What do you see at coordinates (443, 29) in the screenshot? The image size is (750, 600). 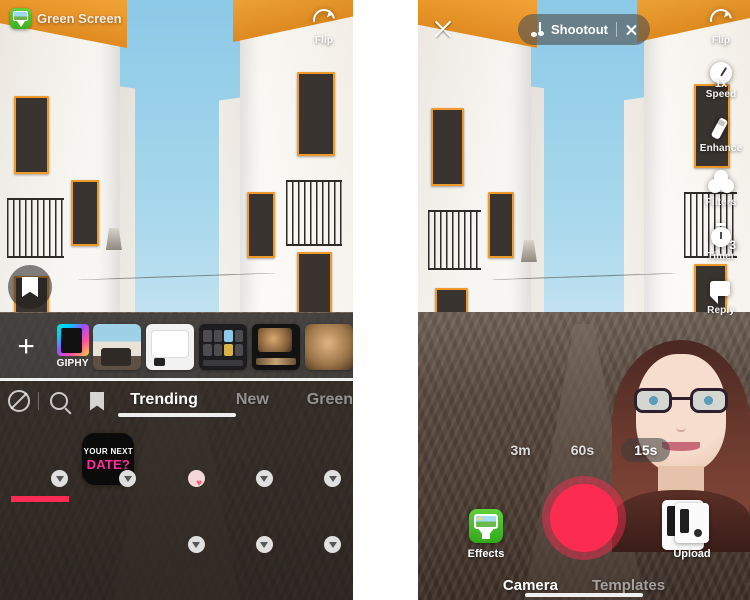 I see `close-button` at bounding box center [443, 29].